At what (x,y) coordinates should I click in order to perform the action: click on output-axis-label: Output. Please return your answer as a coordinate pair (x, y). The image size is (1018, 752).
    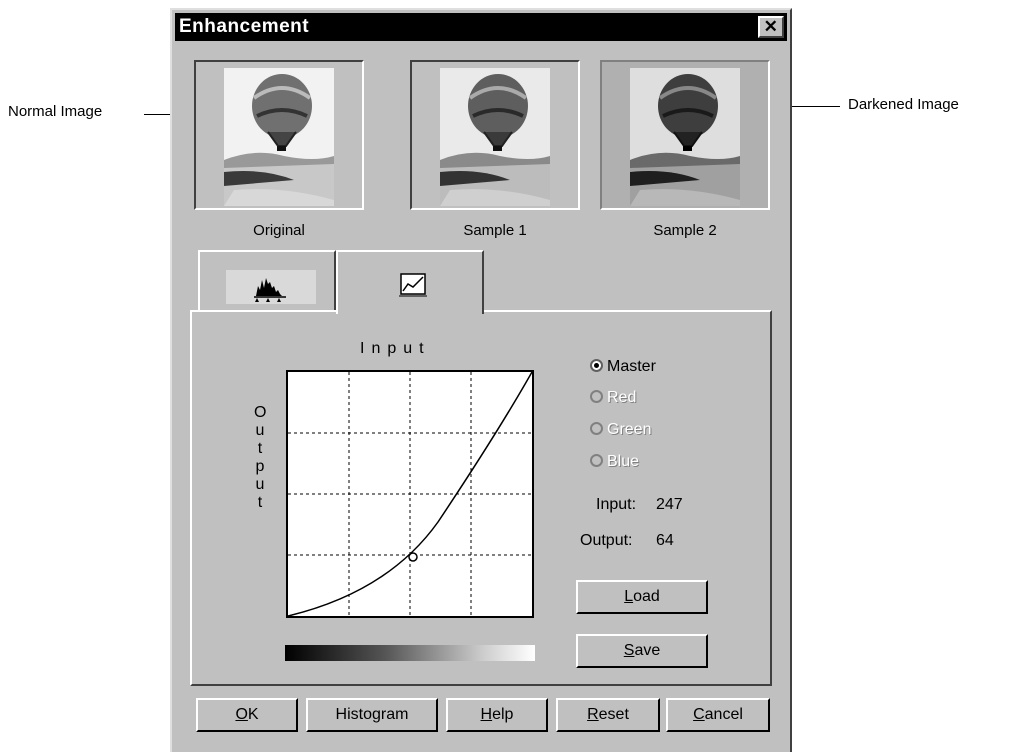
    Looking at the image, I should click on (260, 457).